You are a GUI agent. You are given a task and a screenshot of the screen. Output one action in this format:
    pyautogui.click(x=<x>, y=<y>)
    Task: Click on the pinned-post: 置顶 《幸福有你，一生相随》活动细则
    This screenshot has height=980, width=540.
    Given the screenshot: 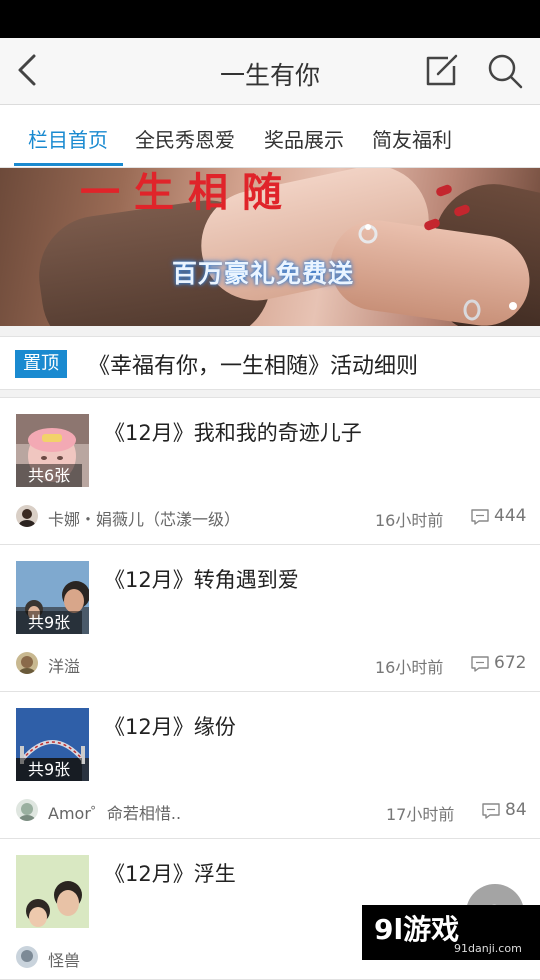 What is the action you would take?
    pyautogui.click(x=270, y=363)
    